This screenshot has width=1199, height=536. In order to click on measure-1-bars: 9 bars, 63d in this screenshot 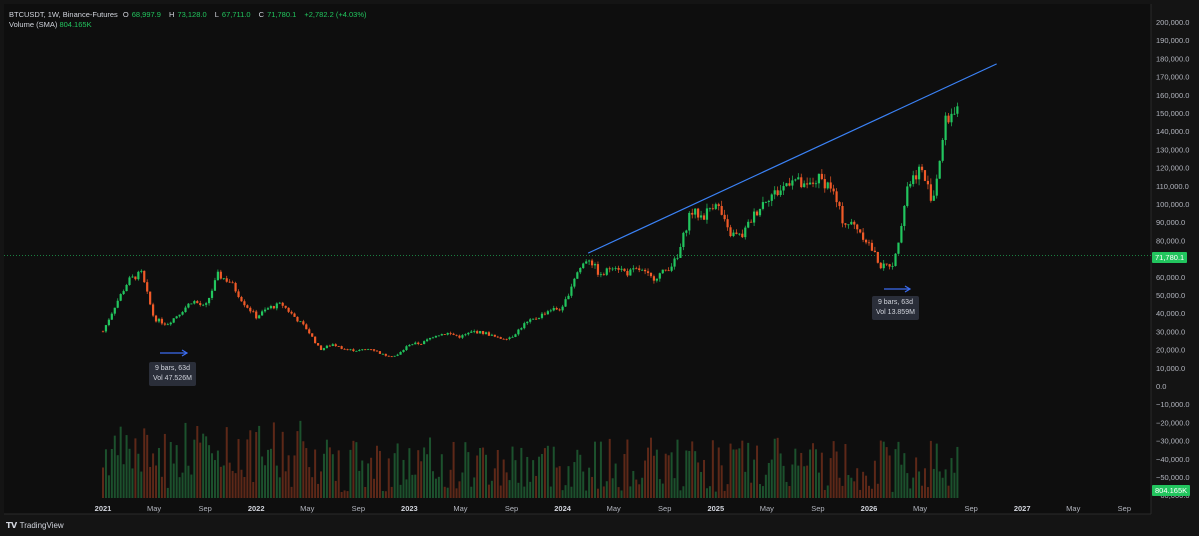, I will do `click(172, 368)`.